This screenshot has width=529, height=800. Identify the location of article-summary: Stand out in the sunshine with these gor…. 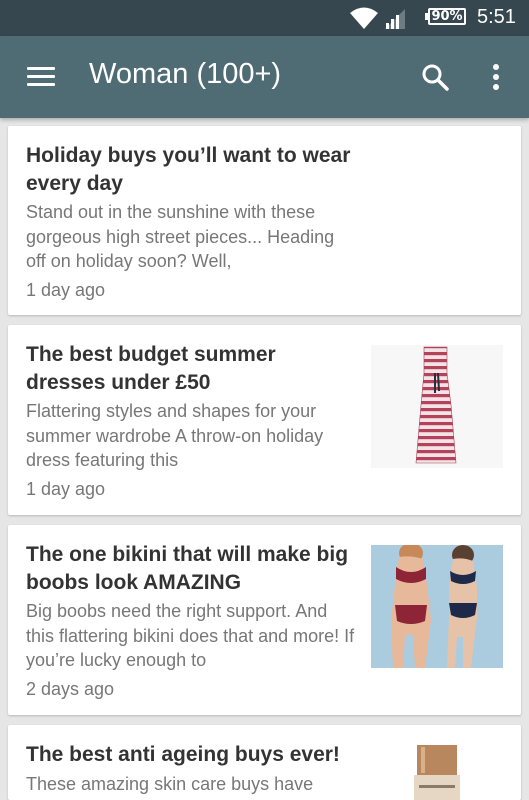
(180, 236).